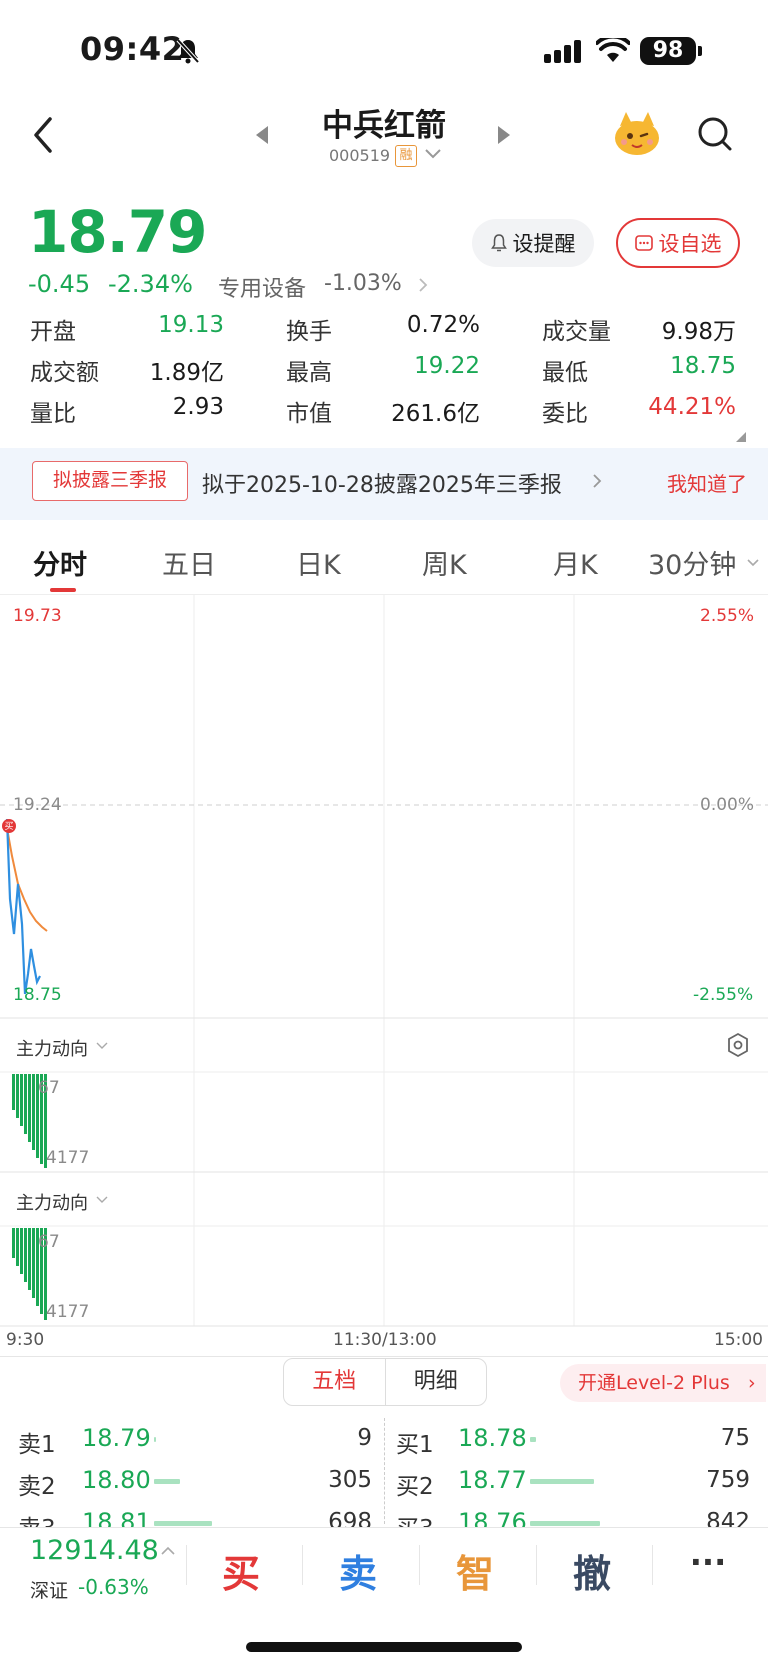 Image resolution: width=768 pixels, height=1665 pixels. I want to click on tab-monthly-k: 月K, so click(575, 562).